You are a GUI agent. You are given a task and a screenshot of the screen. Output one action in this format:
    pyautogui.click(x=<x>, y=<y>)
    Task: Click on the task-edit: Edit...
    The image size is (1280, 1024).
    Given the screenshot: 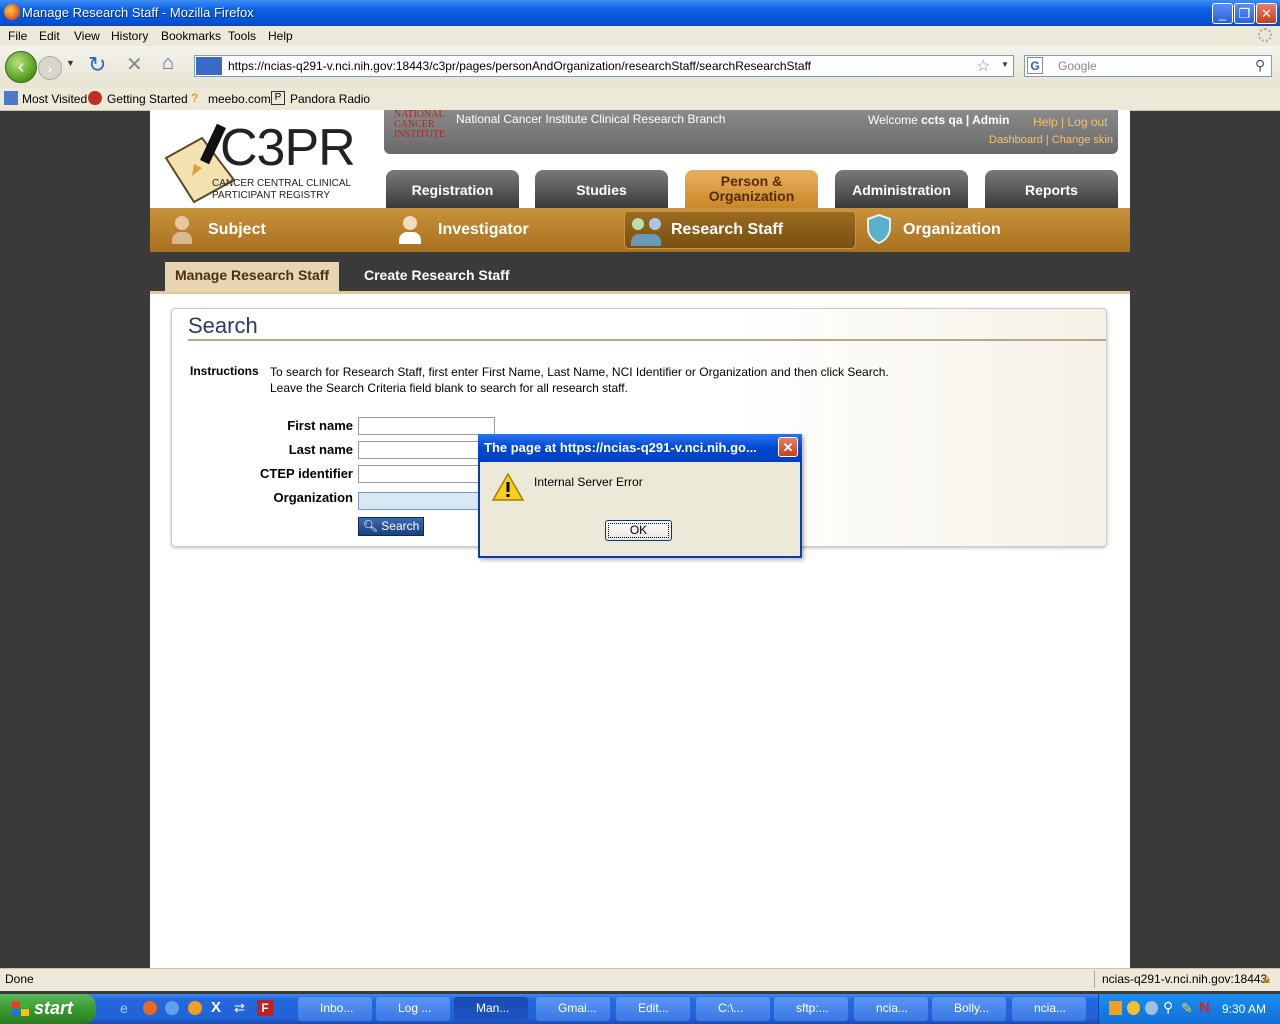 What is the action you would take?
    pyautogui.click(x=653, y=1009)
    